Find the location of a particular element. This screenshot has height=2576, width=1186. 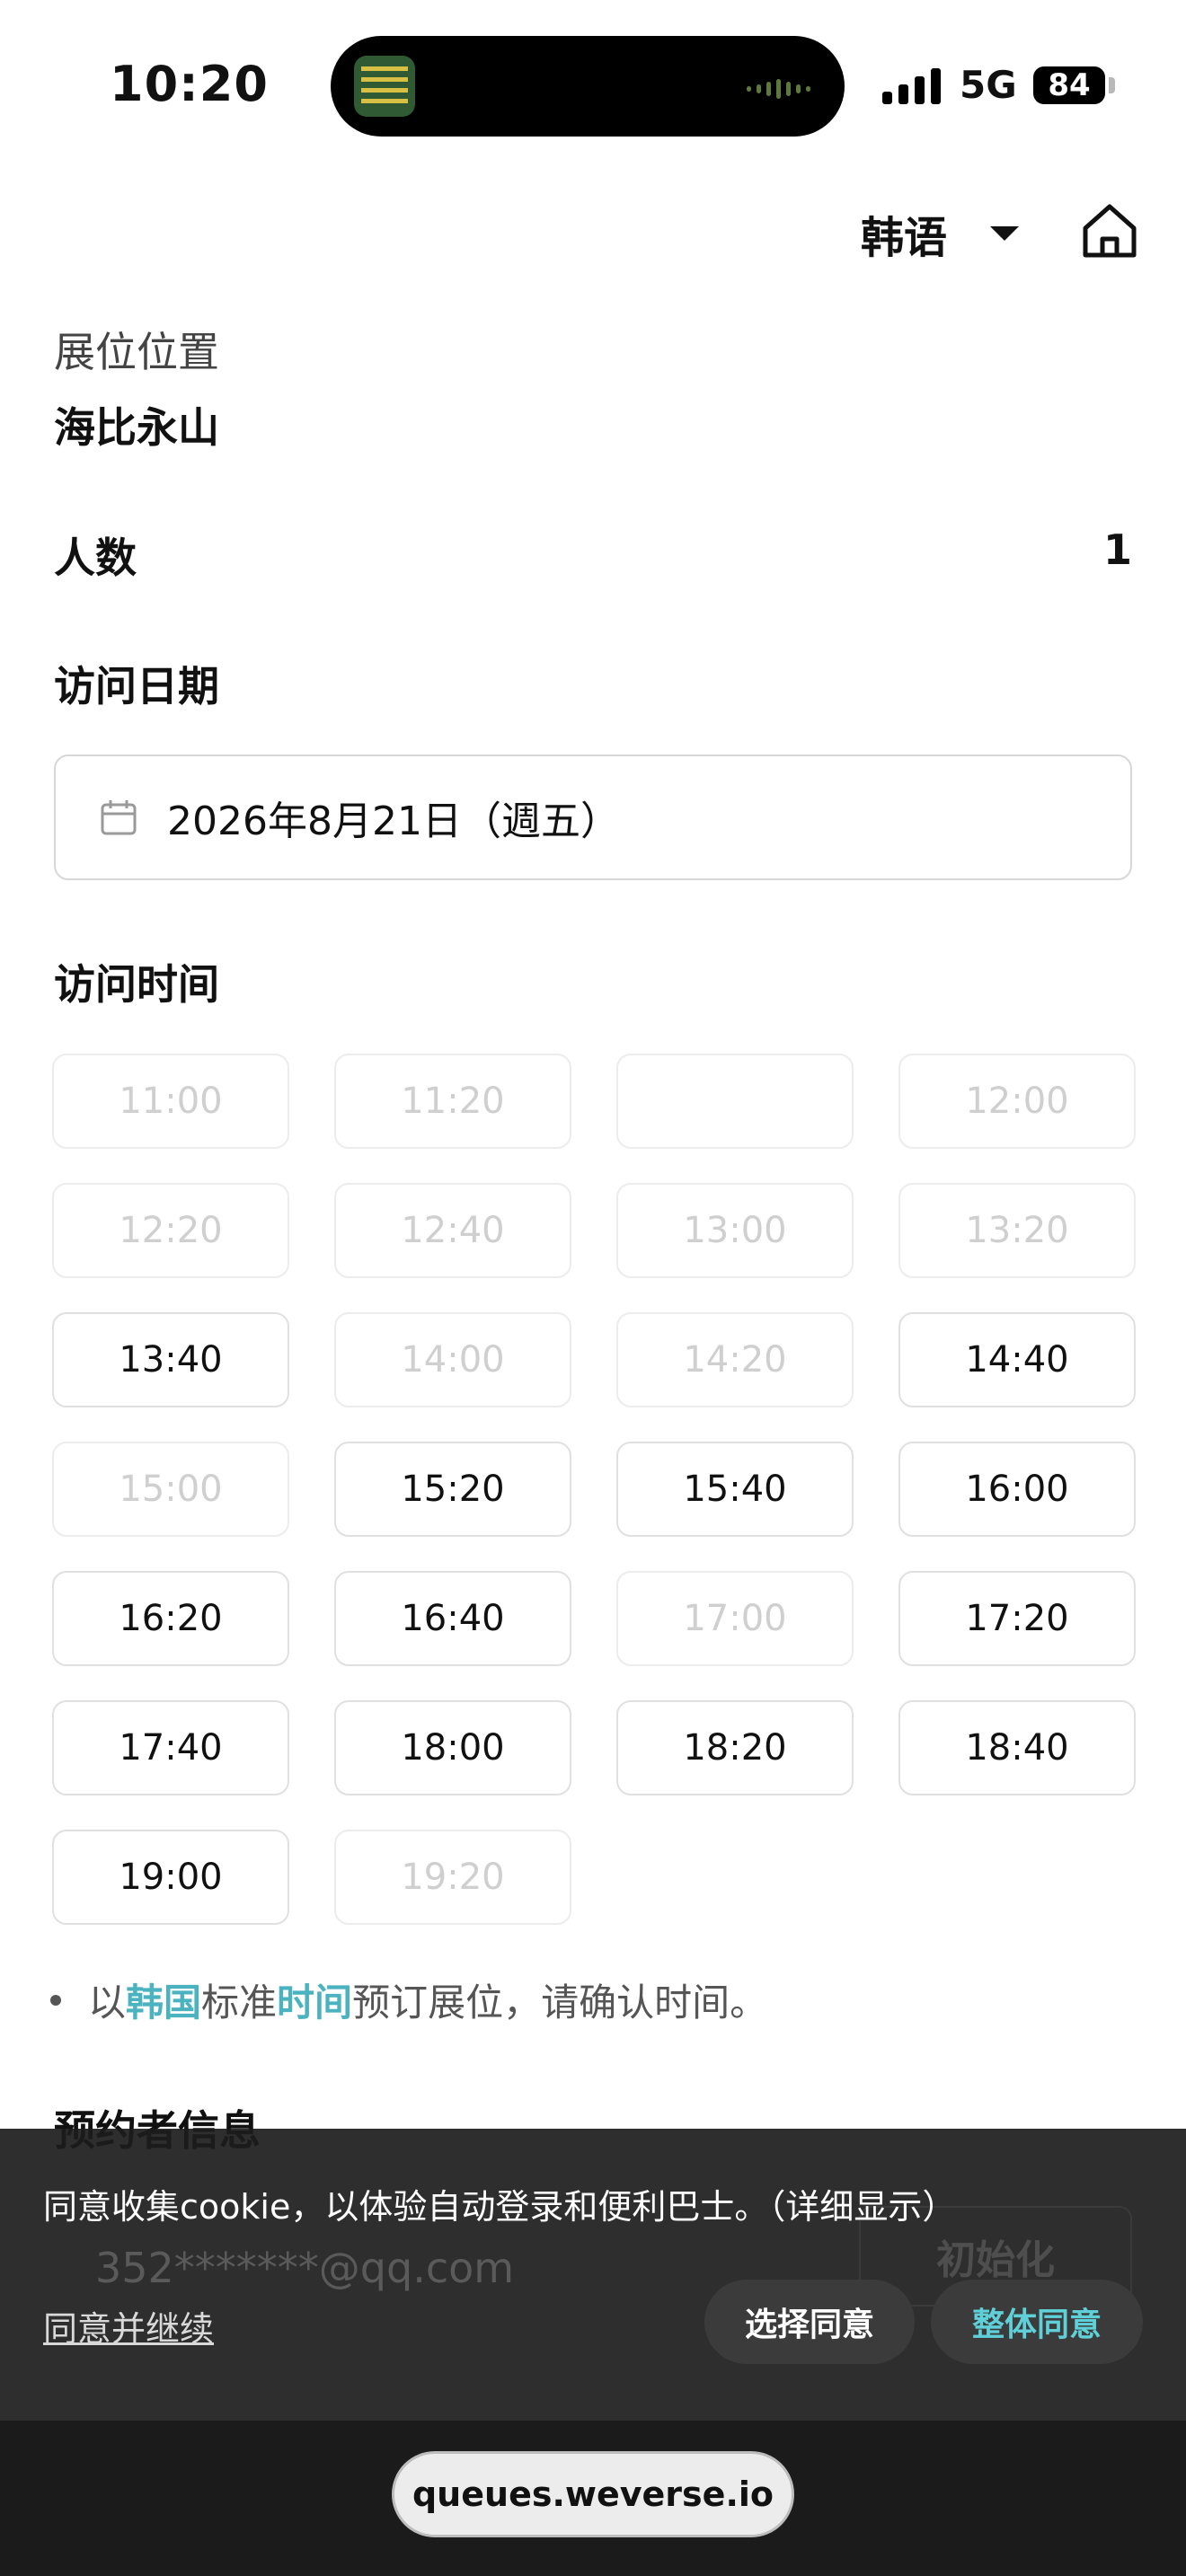

language-selector: 韩语 is located at coordinates (940, 233).